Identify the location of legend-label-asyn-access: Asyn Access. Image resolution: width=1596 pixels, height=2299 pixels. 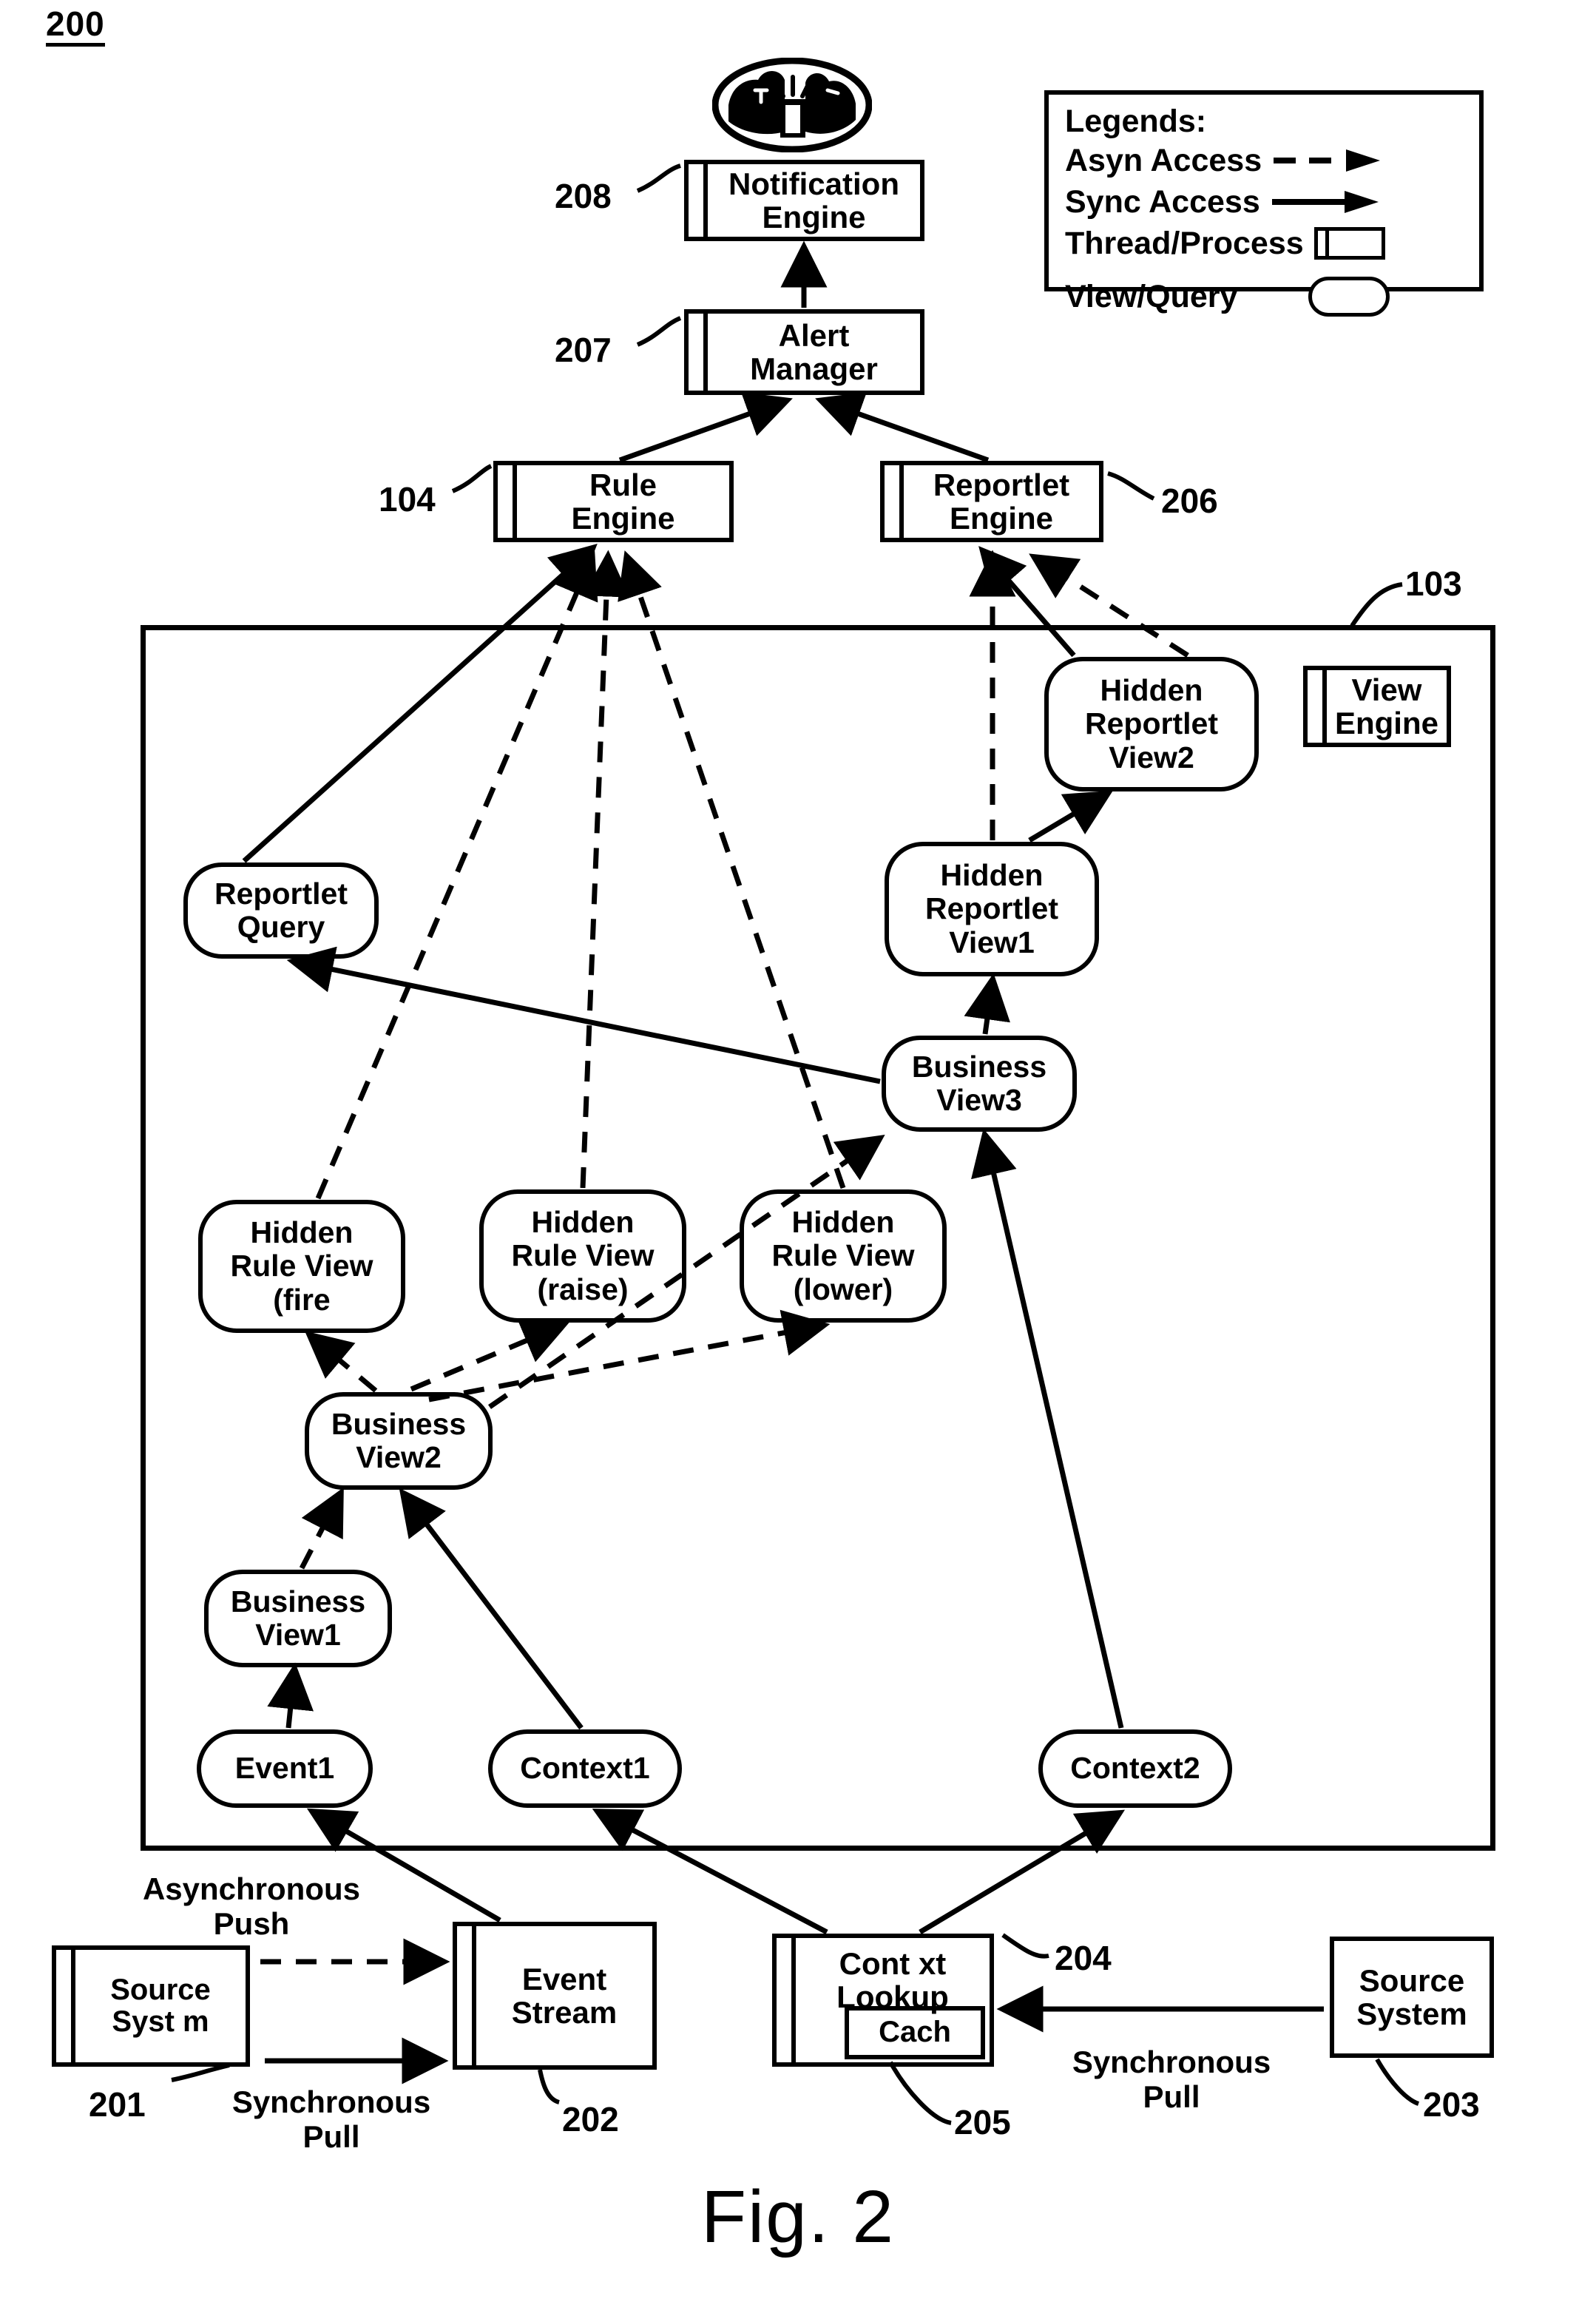
(1163, 160).